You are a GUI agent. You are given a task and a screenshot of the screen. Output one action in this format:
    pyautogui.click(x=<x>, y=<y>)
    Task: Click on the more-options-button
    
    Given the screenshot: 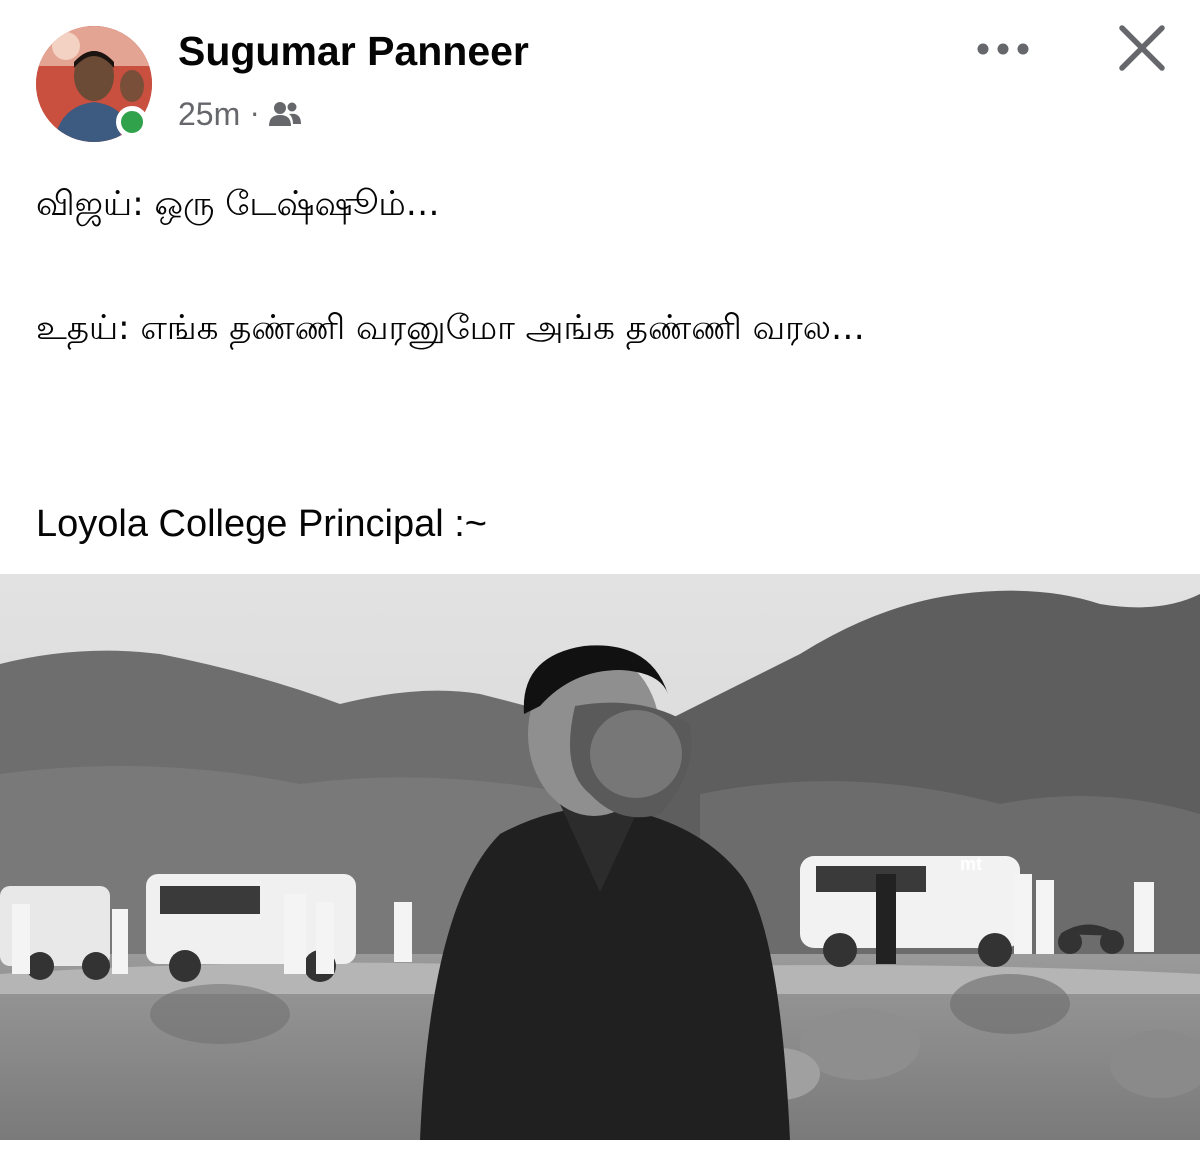 What is the action you would take?
    pyautogui.click(x=1003, y=49)
    